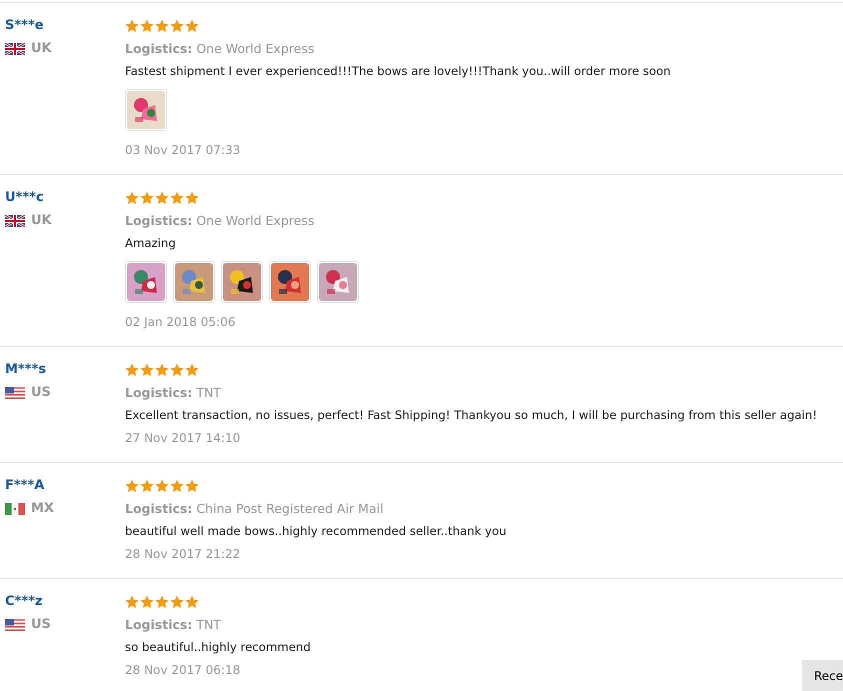  What do you see at coordinates (180, 322) in the screenshot?
I see `review-date: 02 Jan 2018 05:06` at bounding box center [180, 322].